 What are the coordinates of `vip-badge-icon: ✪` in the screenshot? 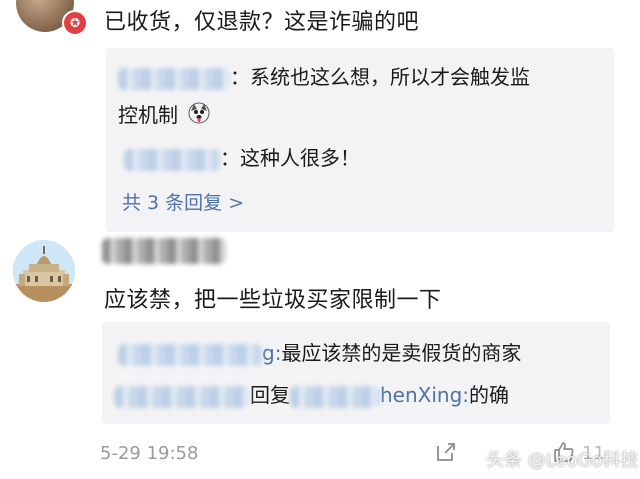 It's located at (75, 23).